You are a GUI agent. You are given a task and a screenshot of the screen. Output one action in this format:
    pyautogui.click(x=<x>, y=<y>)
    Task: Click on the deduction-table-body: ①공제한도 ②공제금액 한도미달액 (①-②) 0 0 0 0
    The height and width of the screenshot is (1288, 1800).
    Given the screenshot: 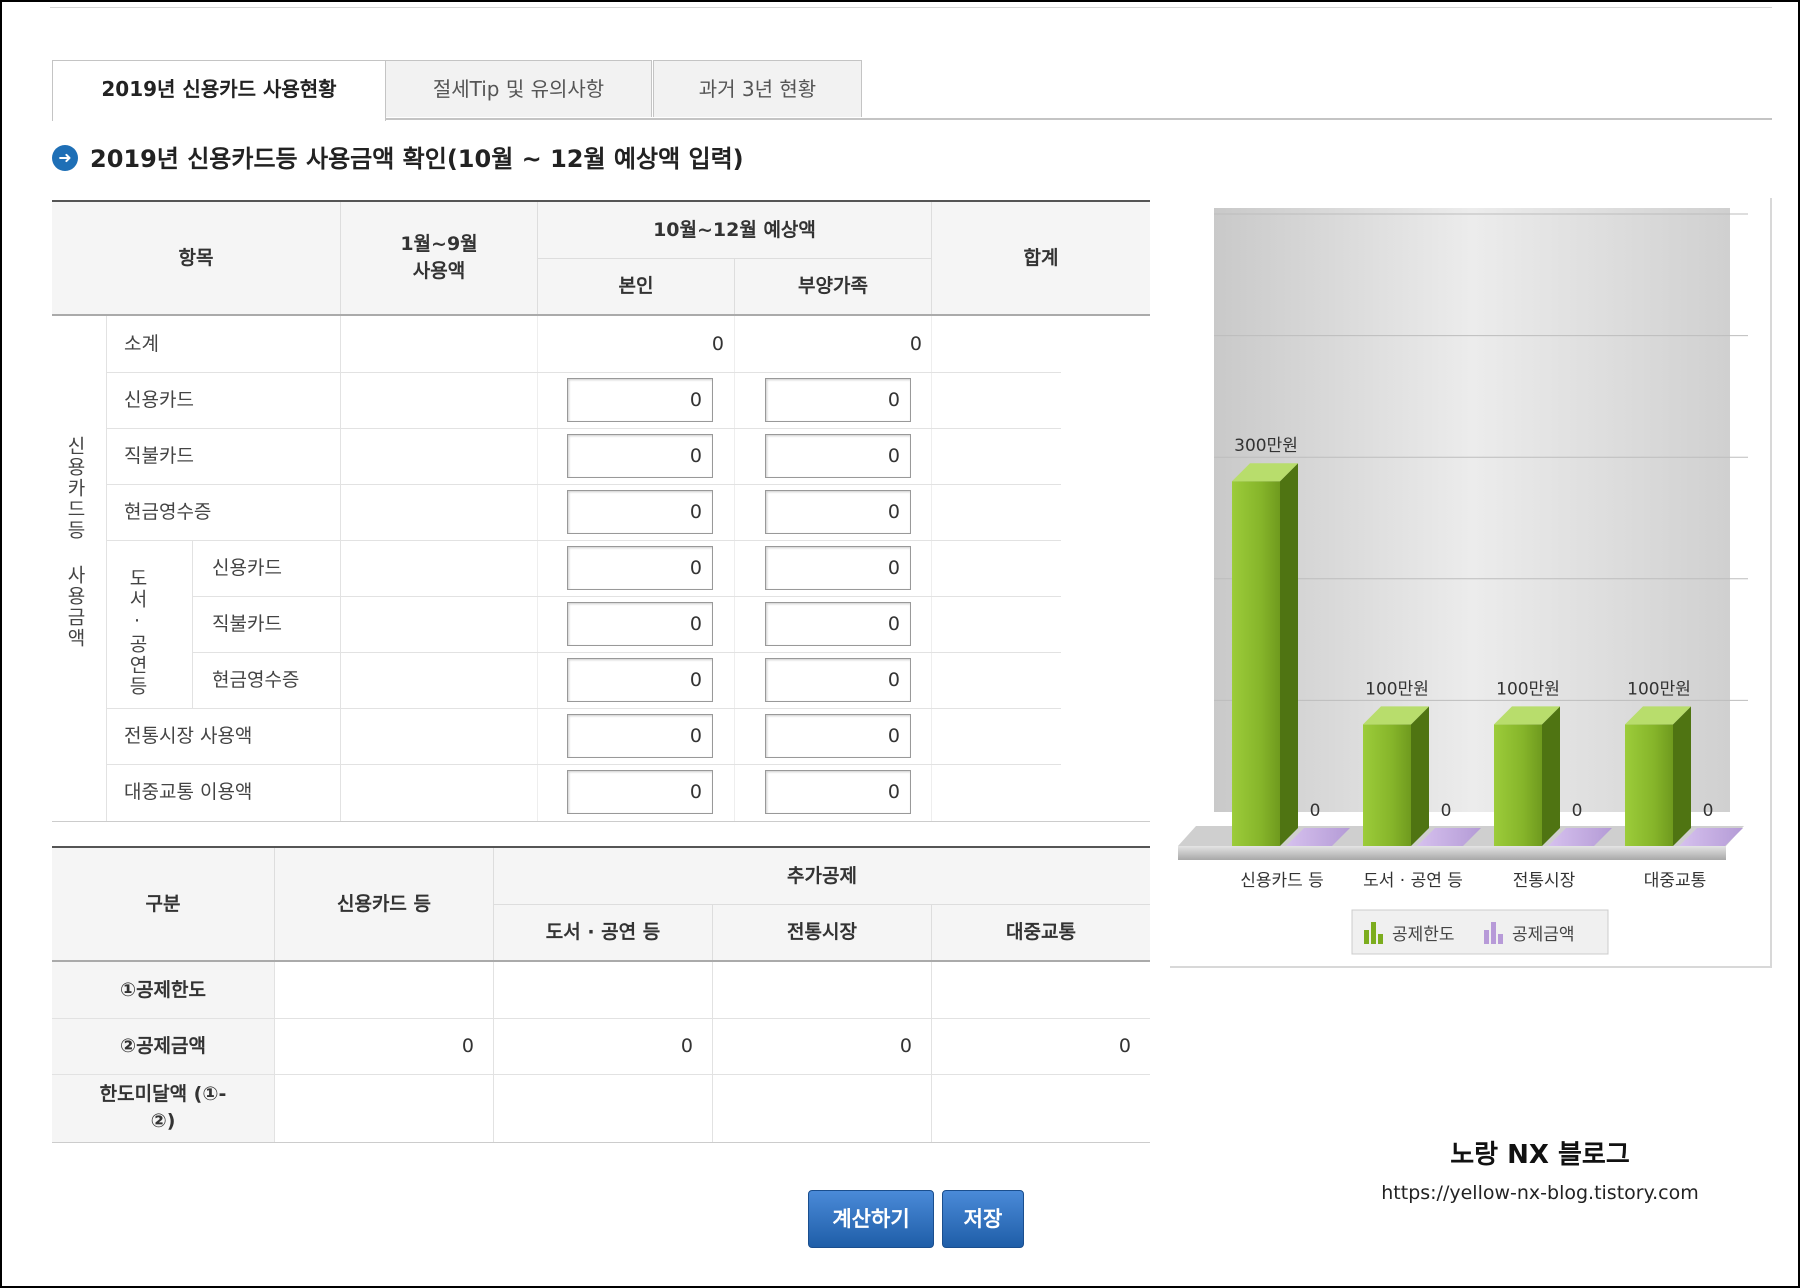 What is the action you would take?
    pyautogui.click(x=601, y=1052)
    